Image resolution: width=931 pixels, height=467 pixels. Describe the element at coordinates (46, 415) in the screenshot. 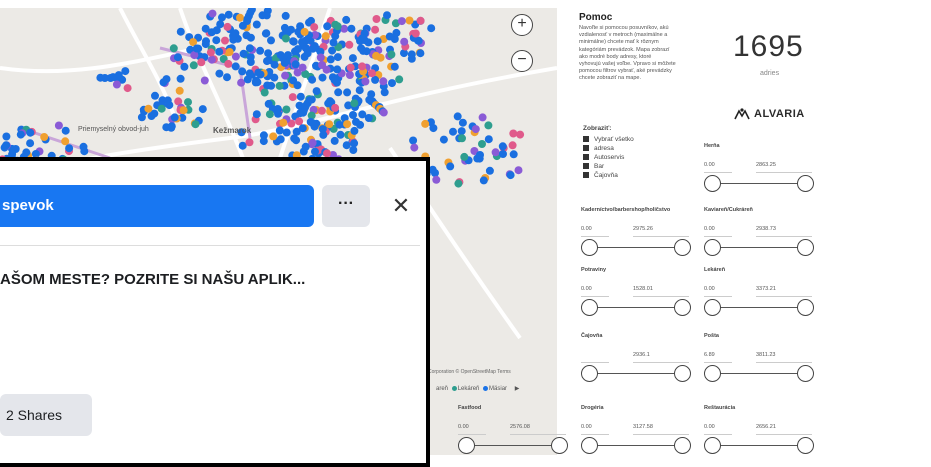

I see `shares-button: 2 Shares` at that location.